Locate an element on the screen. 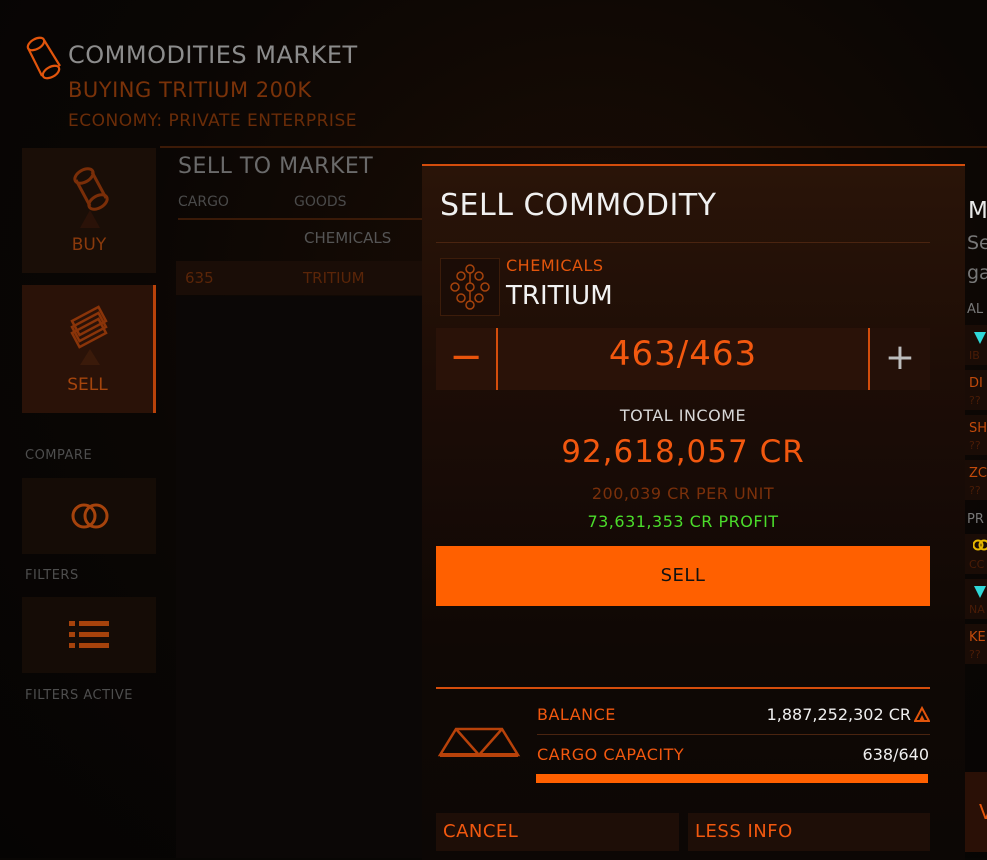 This screenshot has width=987, height=860. balance-label: BALANCE is located at coordinates (576, 714).